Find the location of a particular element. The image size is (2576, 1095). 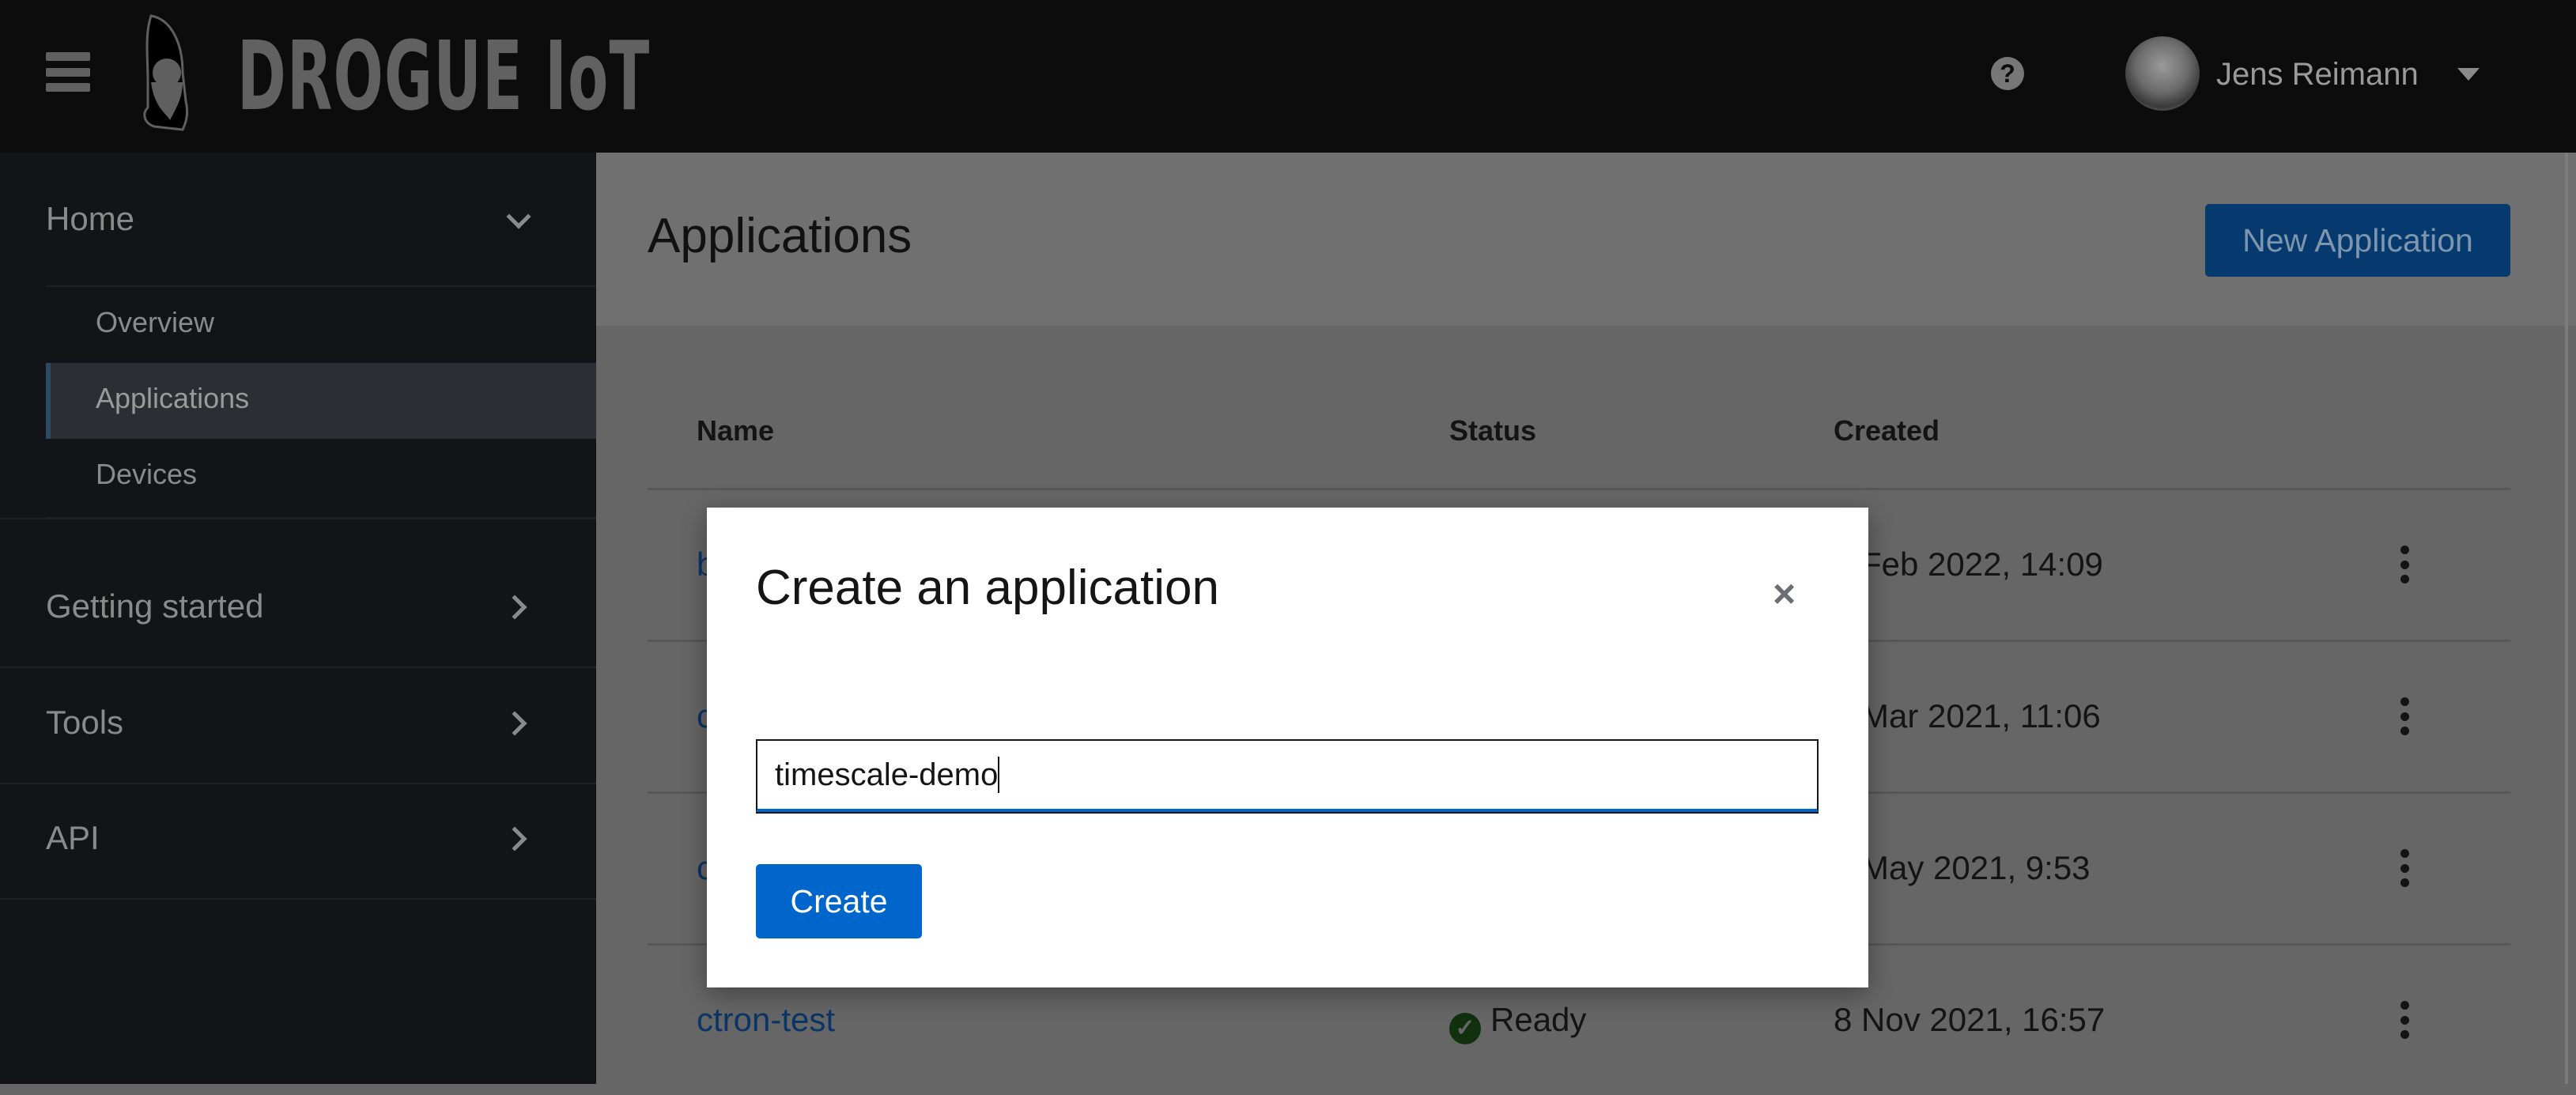

close-icon: × is located at coordinates (1784, 594).